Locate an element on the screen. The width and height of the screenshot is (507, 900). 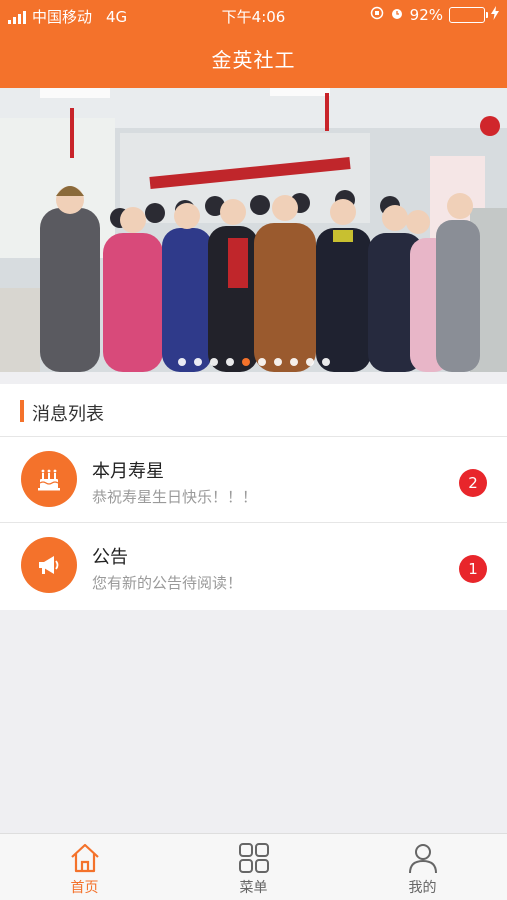
message-subtitle: 您有新的公告待阅读！ is located at coordinates (167, 583).